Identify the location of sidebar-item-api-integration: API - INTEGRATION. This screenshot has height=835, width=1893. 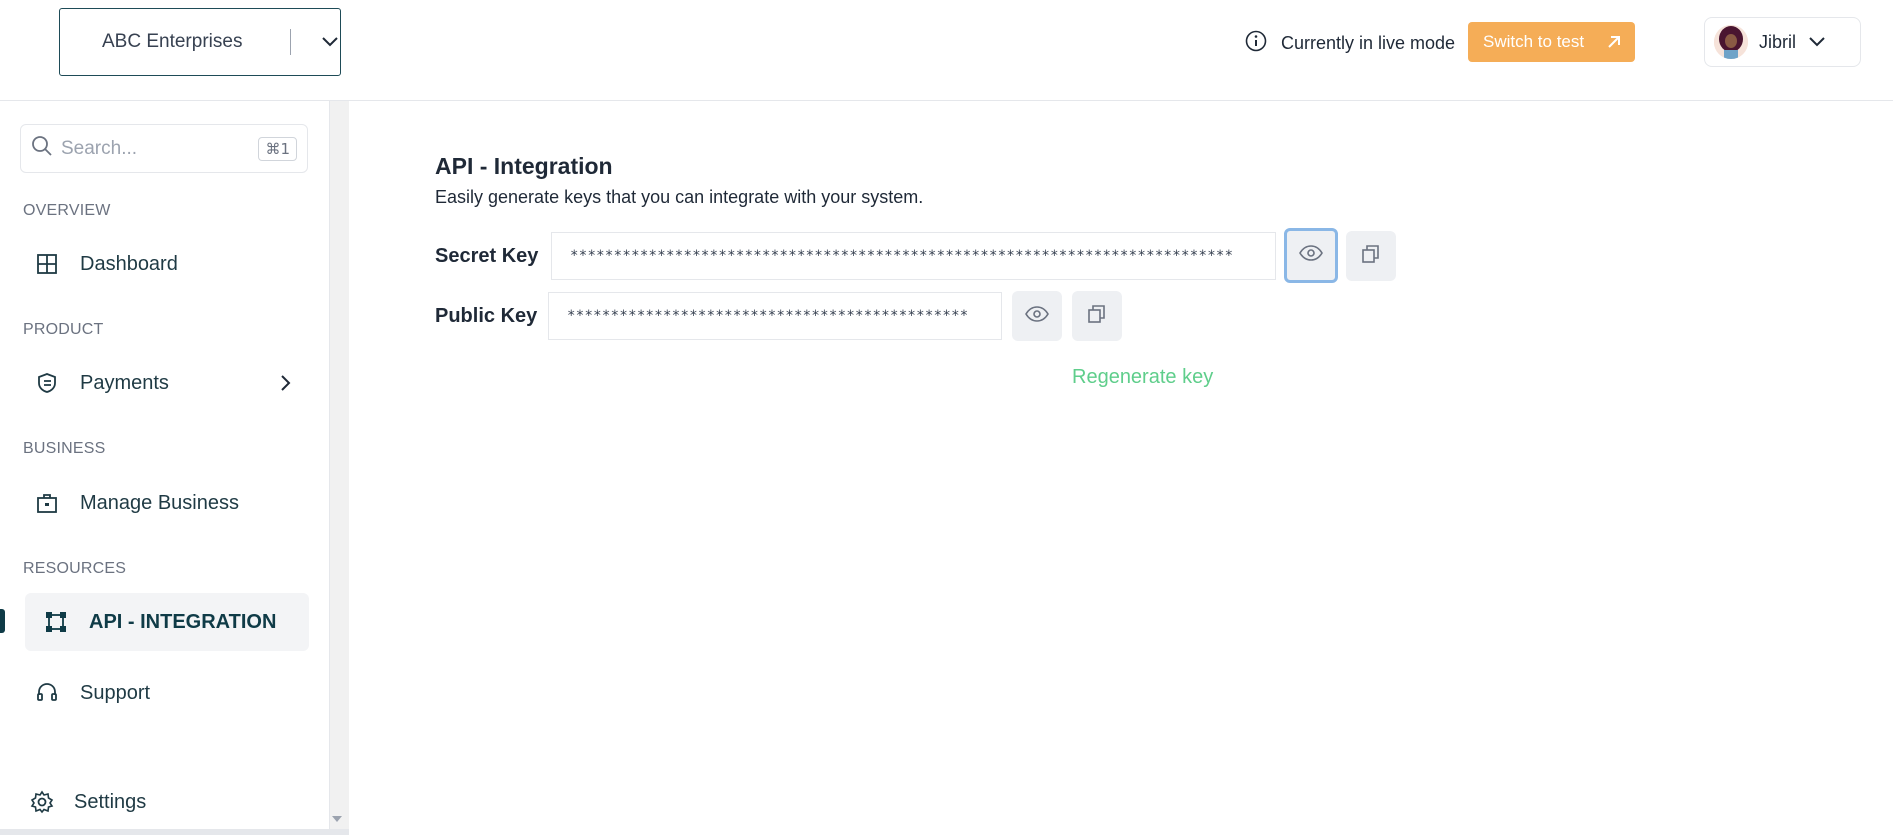
(167, 622).